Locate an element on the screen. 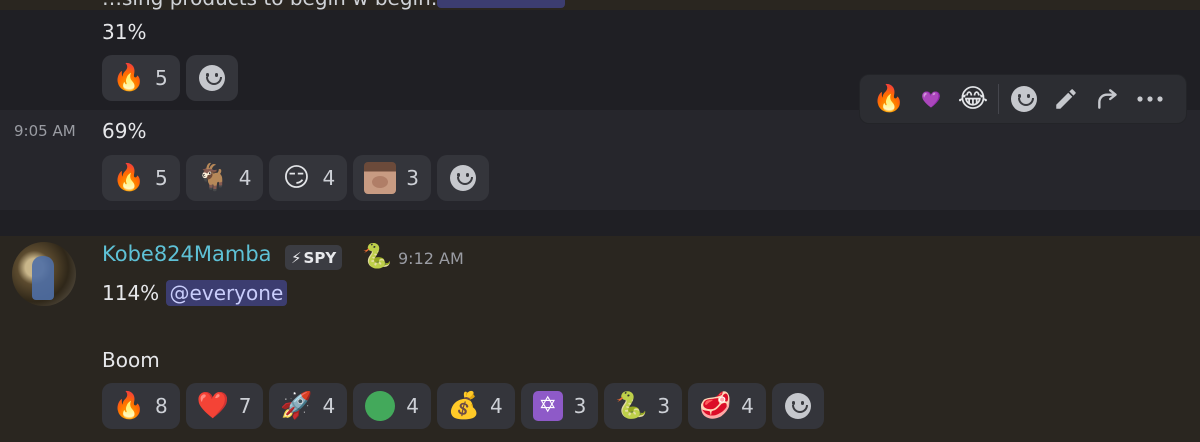  reaction-custom-face: 3 is located at coordinates (392, 178).